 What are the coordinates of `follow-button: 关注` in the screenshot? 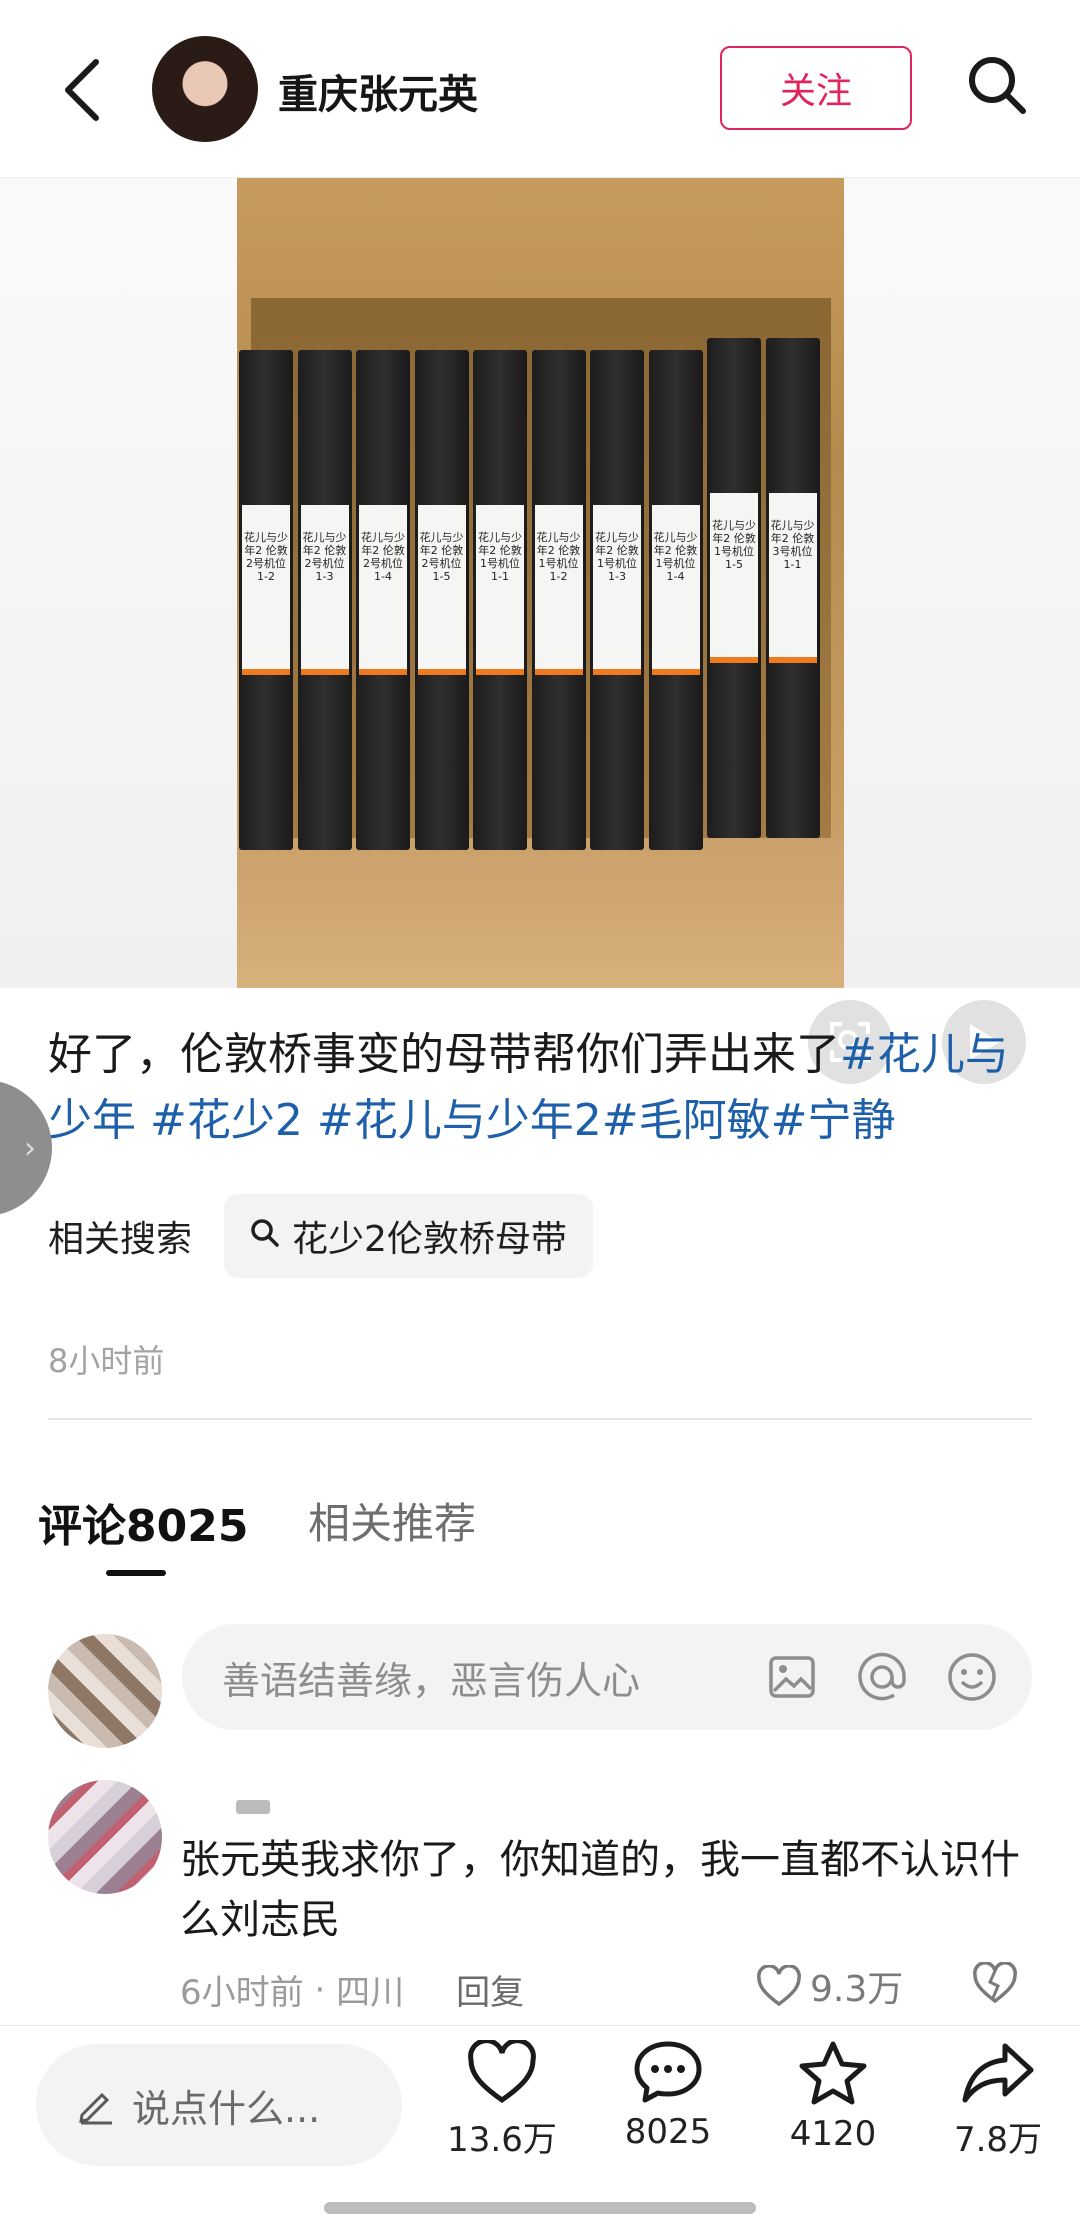 It's located at (816, 88).